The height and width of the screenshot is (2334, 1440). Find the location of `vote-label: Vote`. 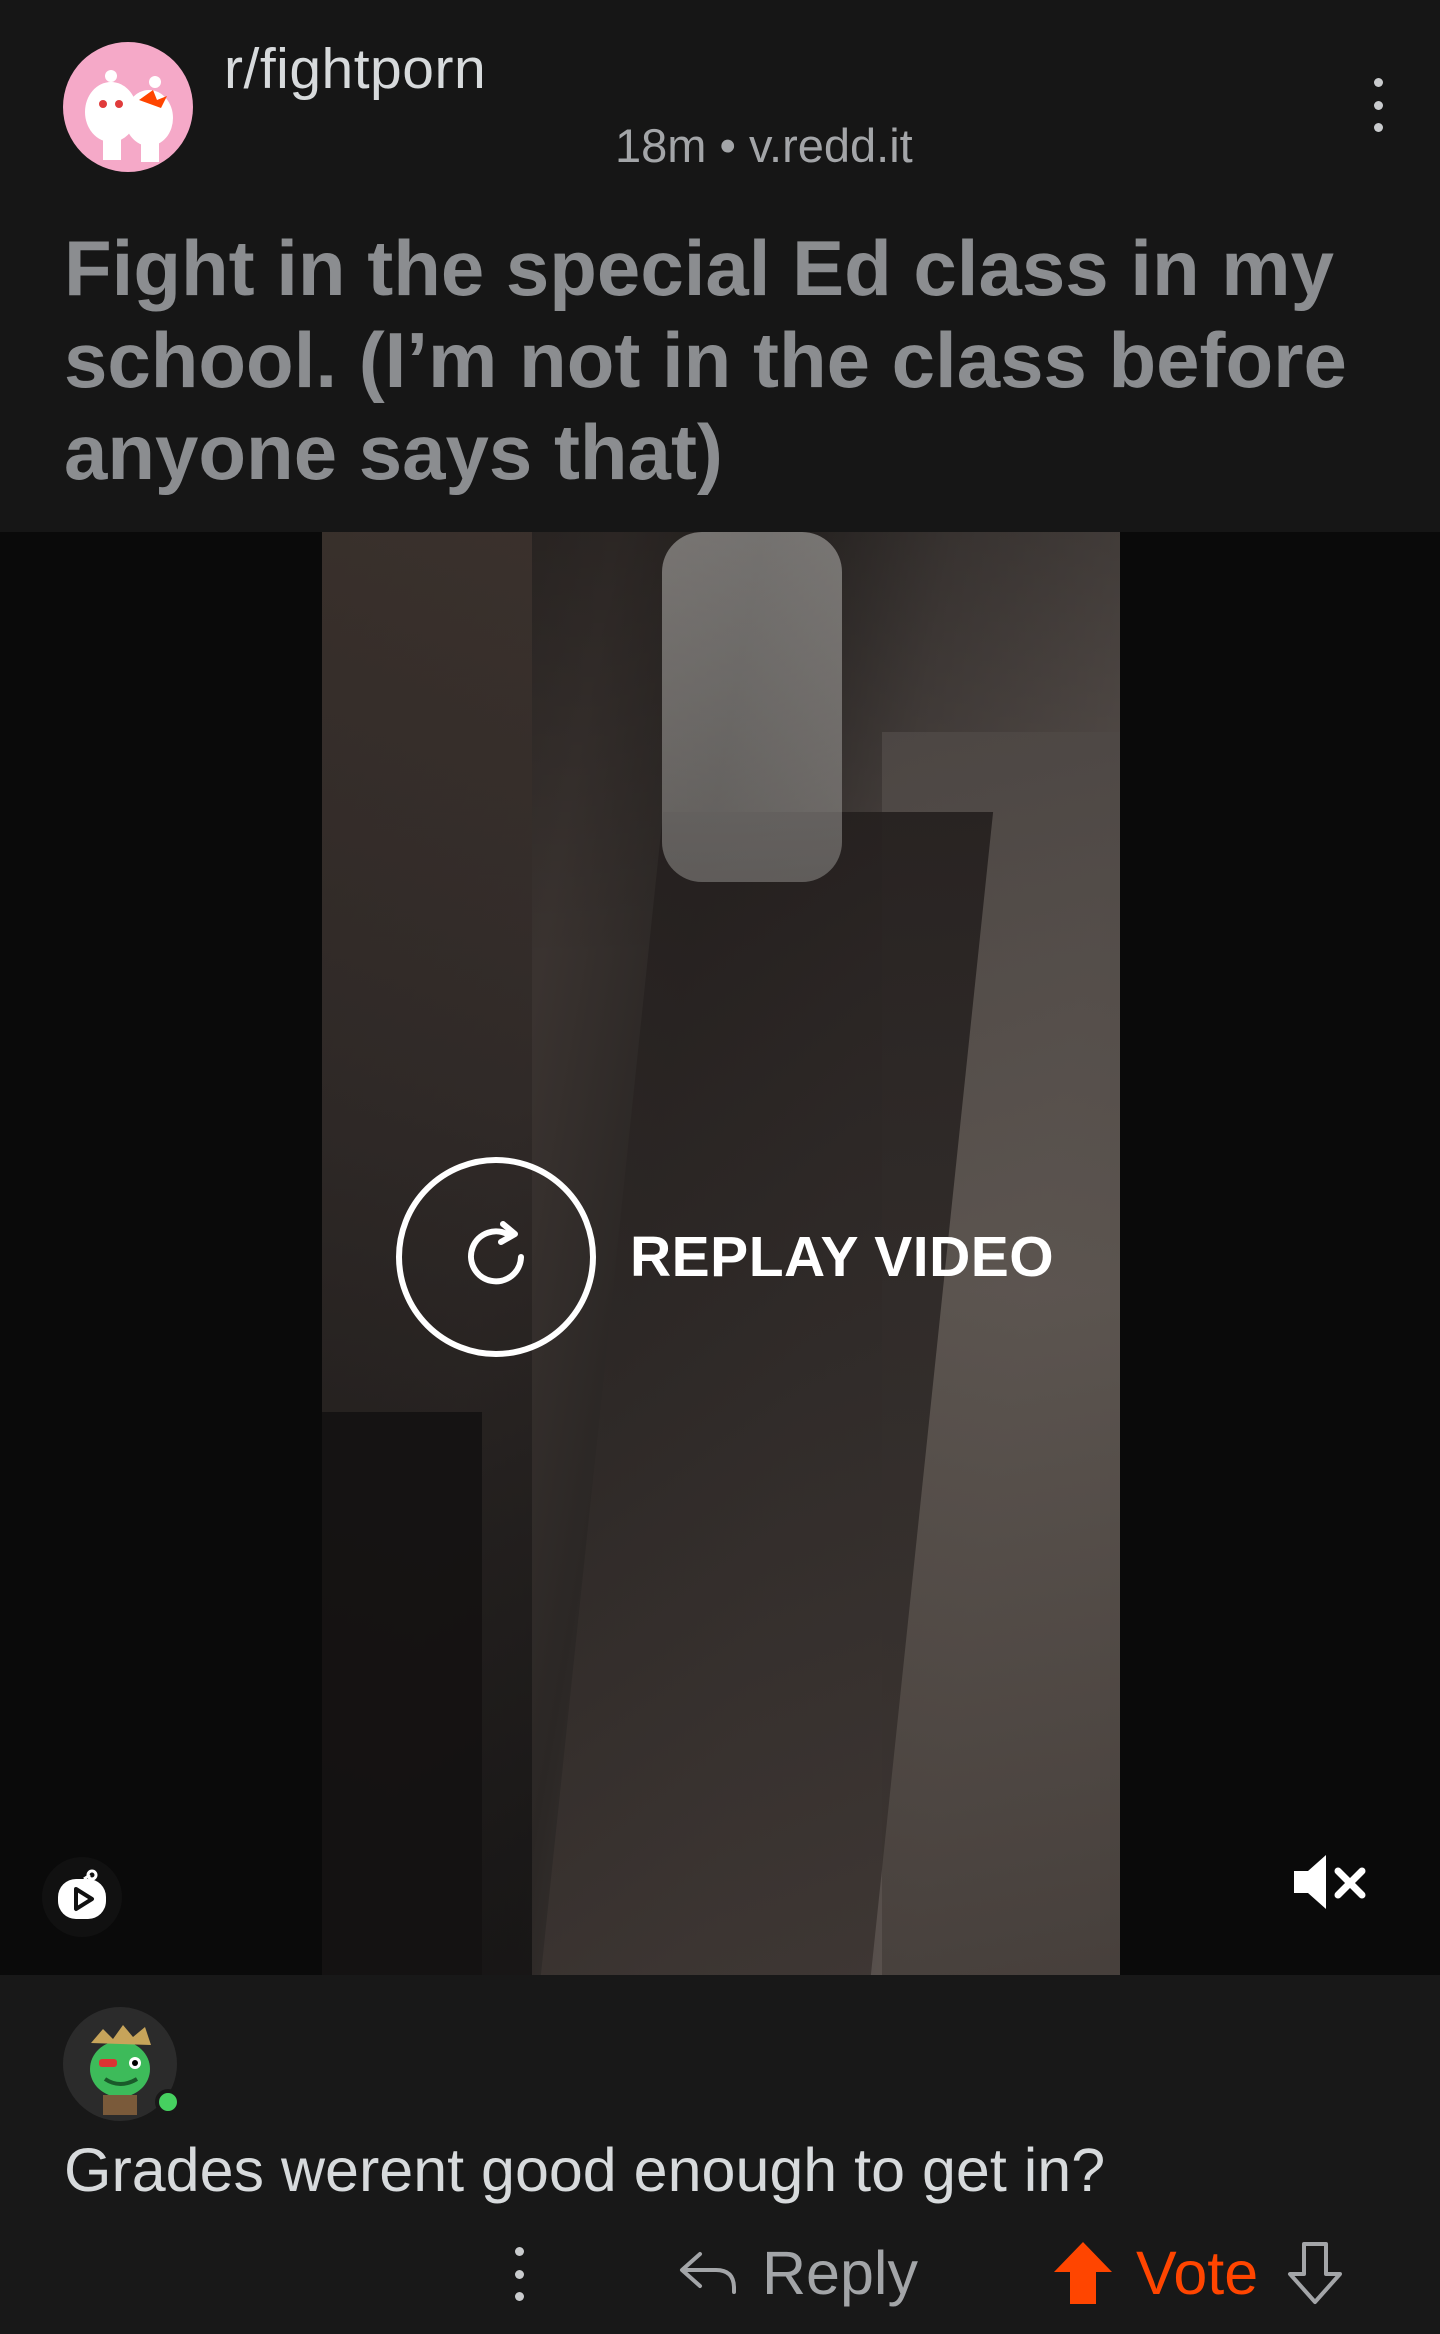

vote-label: Vote is located at coordinates (1197, 2273).